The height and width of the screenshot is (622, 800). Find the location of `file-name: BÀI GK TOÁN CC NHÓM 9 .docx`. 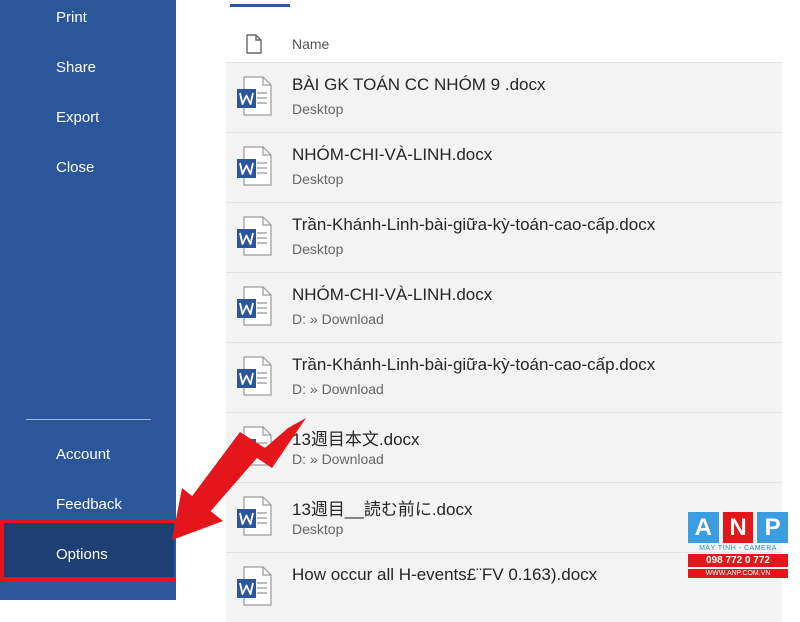

file-name: BÀI GK TOÁN CC NHÓM 9 .docx is located at coordinates (419, 84).